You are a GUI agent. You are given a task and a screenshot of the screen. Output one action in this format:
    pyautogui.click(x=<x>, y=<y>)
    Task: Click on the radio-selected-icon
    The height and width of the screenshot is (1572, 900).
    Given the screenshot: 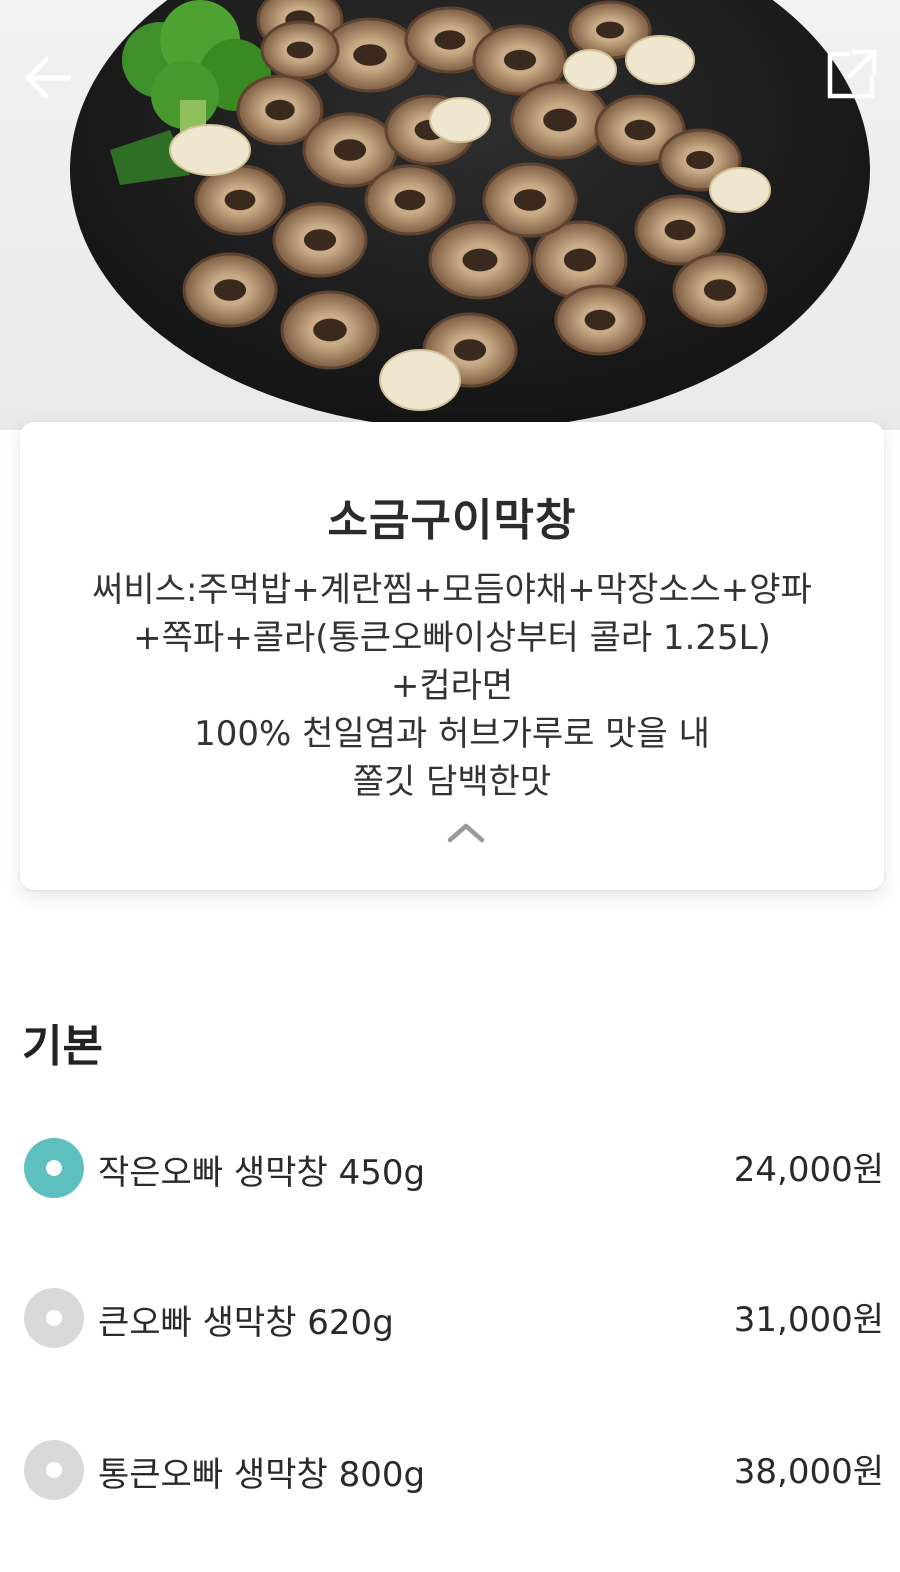 What is the action you would take?
    pyautogui.click(x=54, y=1168)
    